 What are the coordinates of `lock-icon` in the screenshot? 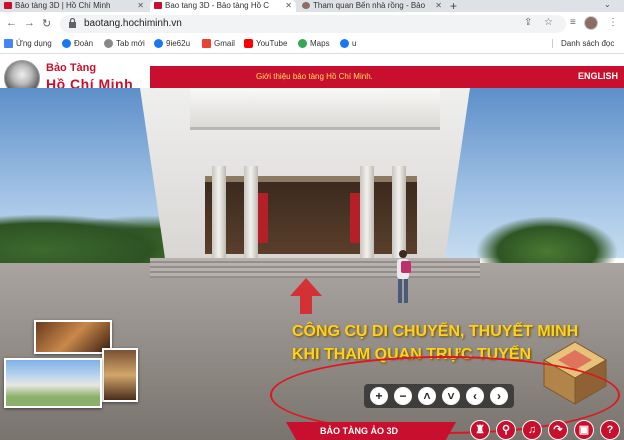 It's located at (72, 23).